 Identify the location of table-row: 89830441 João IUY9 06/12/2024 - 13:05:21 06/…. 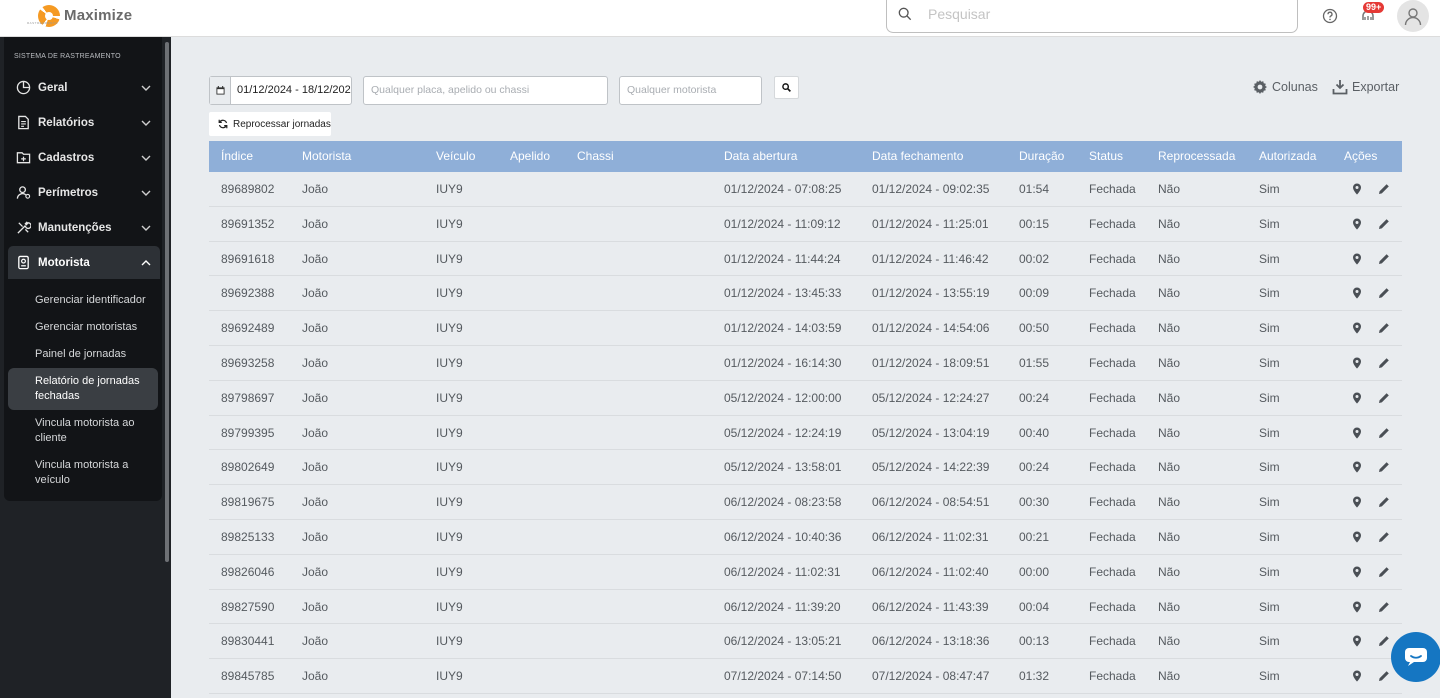
(805, 642).